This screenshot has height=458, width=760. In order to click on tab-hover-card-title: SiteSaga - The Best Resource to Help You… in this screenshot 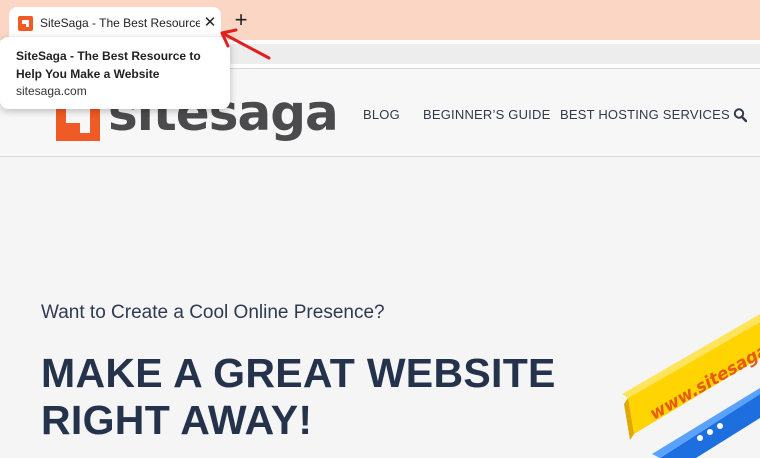, I will do `click(108, 65)`.